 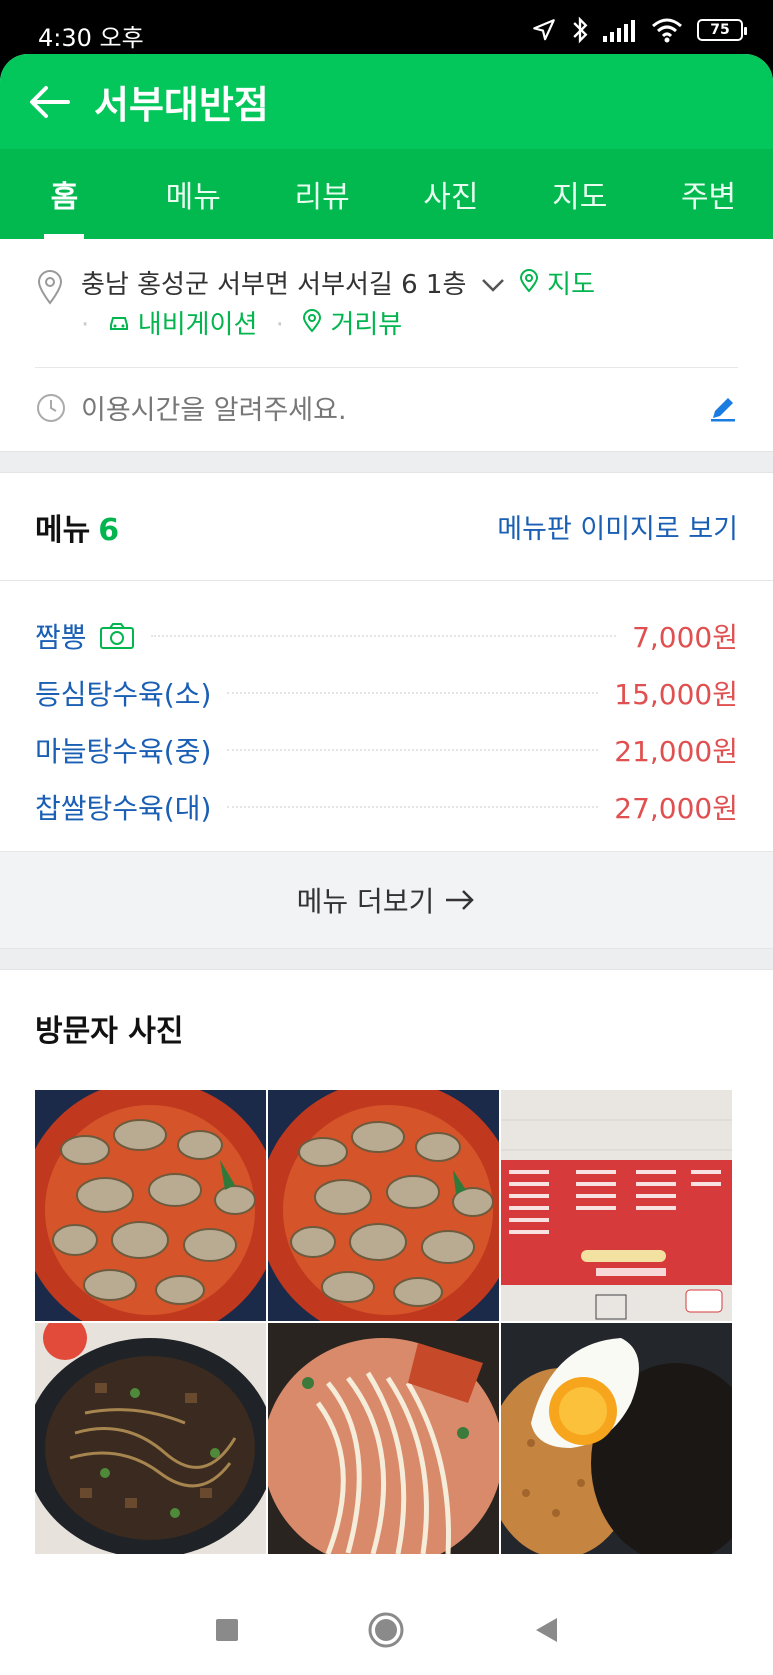 I want to click on tab-photos: 사진, so click(x=450, y=194).